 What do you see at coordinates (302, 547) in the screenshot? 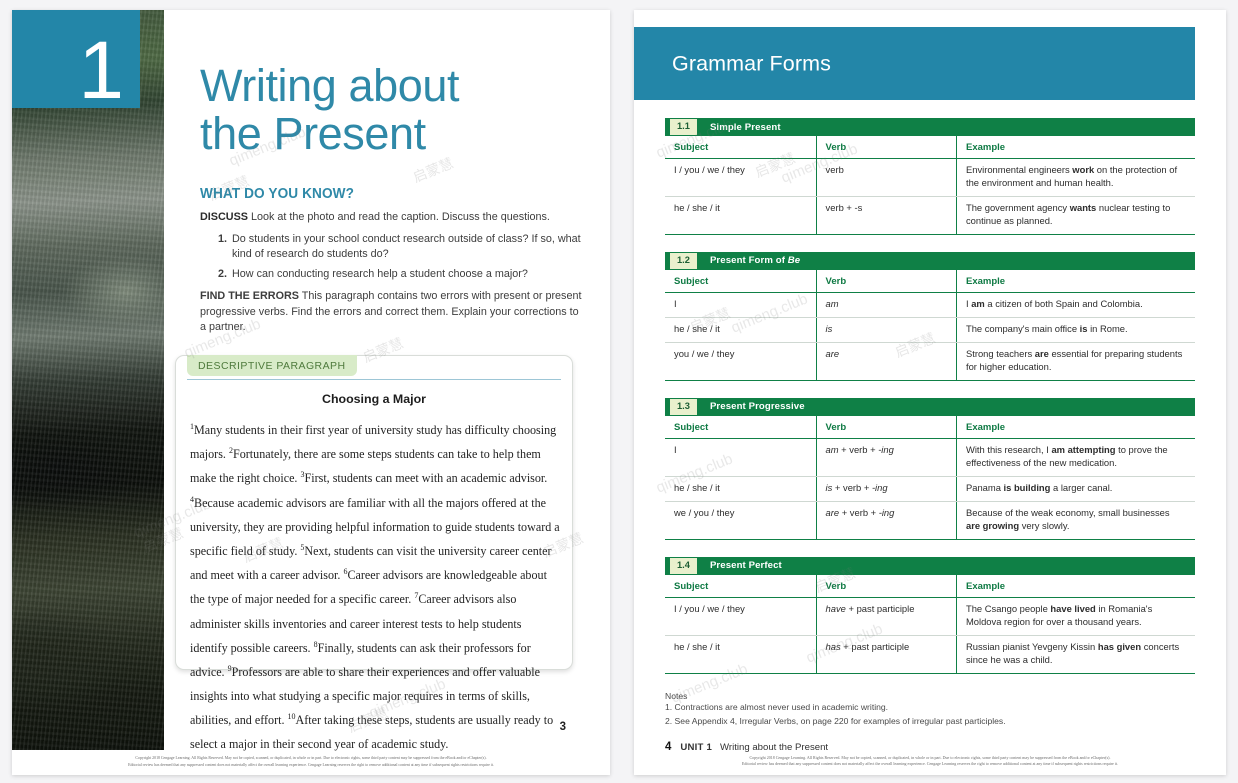
I see `sentence-number: 5` at bounding box center [302, 547].